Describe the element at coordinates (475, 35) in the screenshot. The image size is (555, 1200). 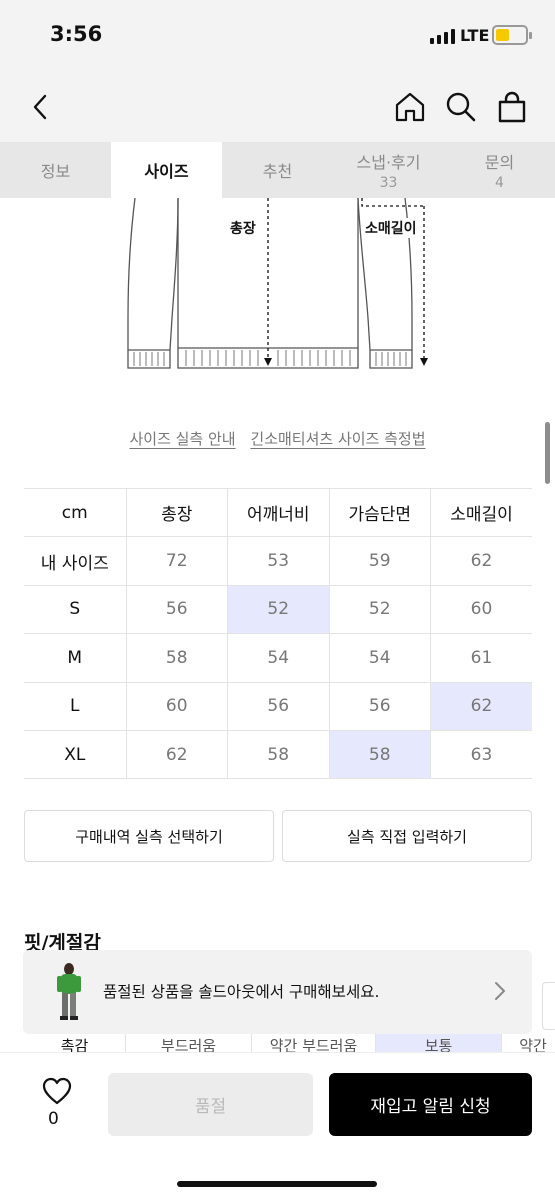
I see `network-label: LTE` at that location.